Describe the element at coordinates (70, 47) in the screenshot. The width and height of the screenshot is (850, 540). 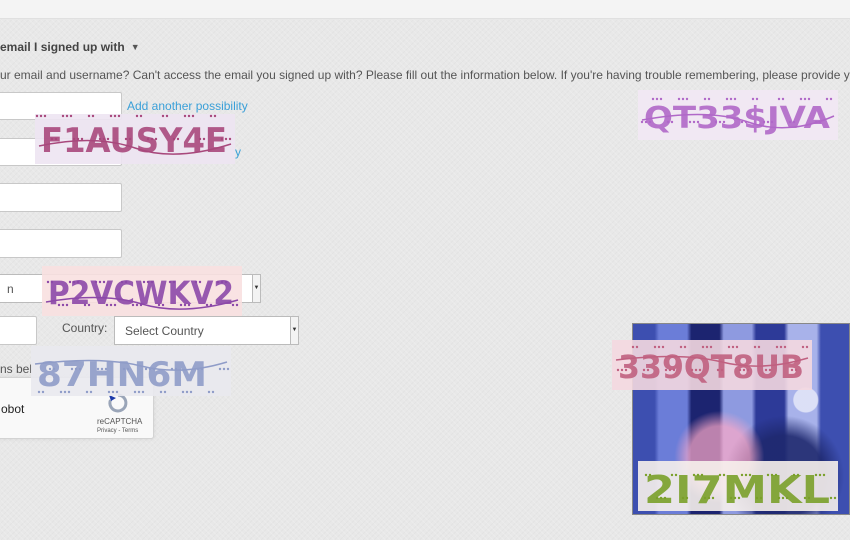
I see `signup-email-heading: email I signed up with ▼` at that location.